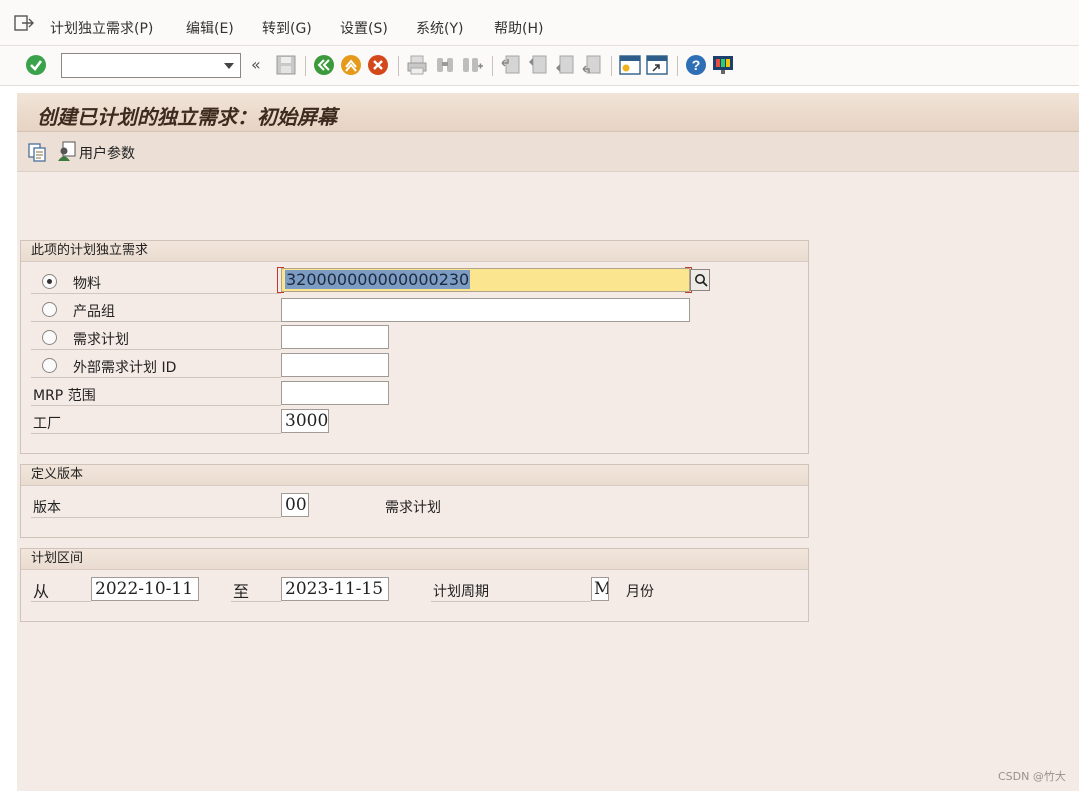  Describe the element at coordinates (125, 368) in the screenshot. I see `label-ext-plan-id: 外部需求计划 ID` at that location.